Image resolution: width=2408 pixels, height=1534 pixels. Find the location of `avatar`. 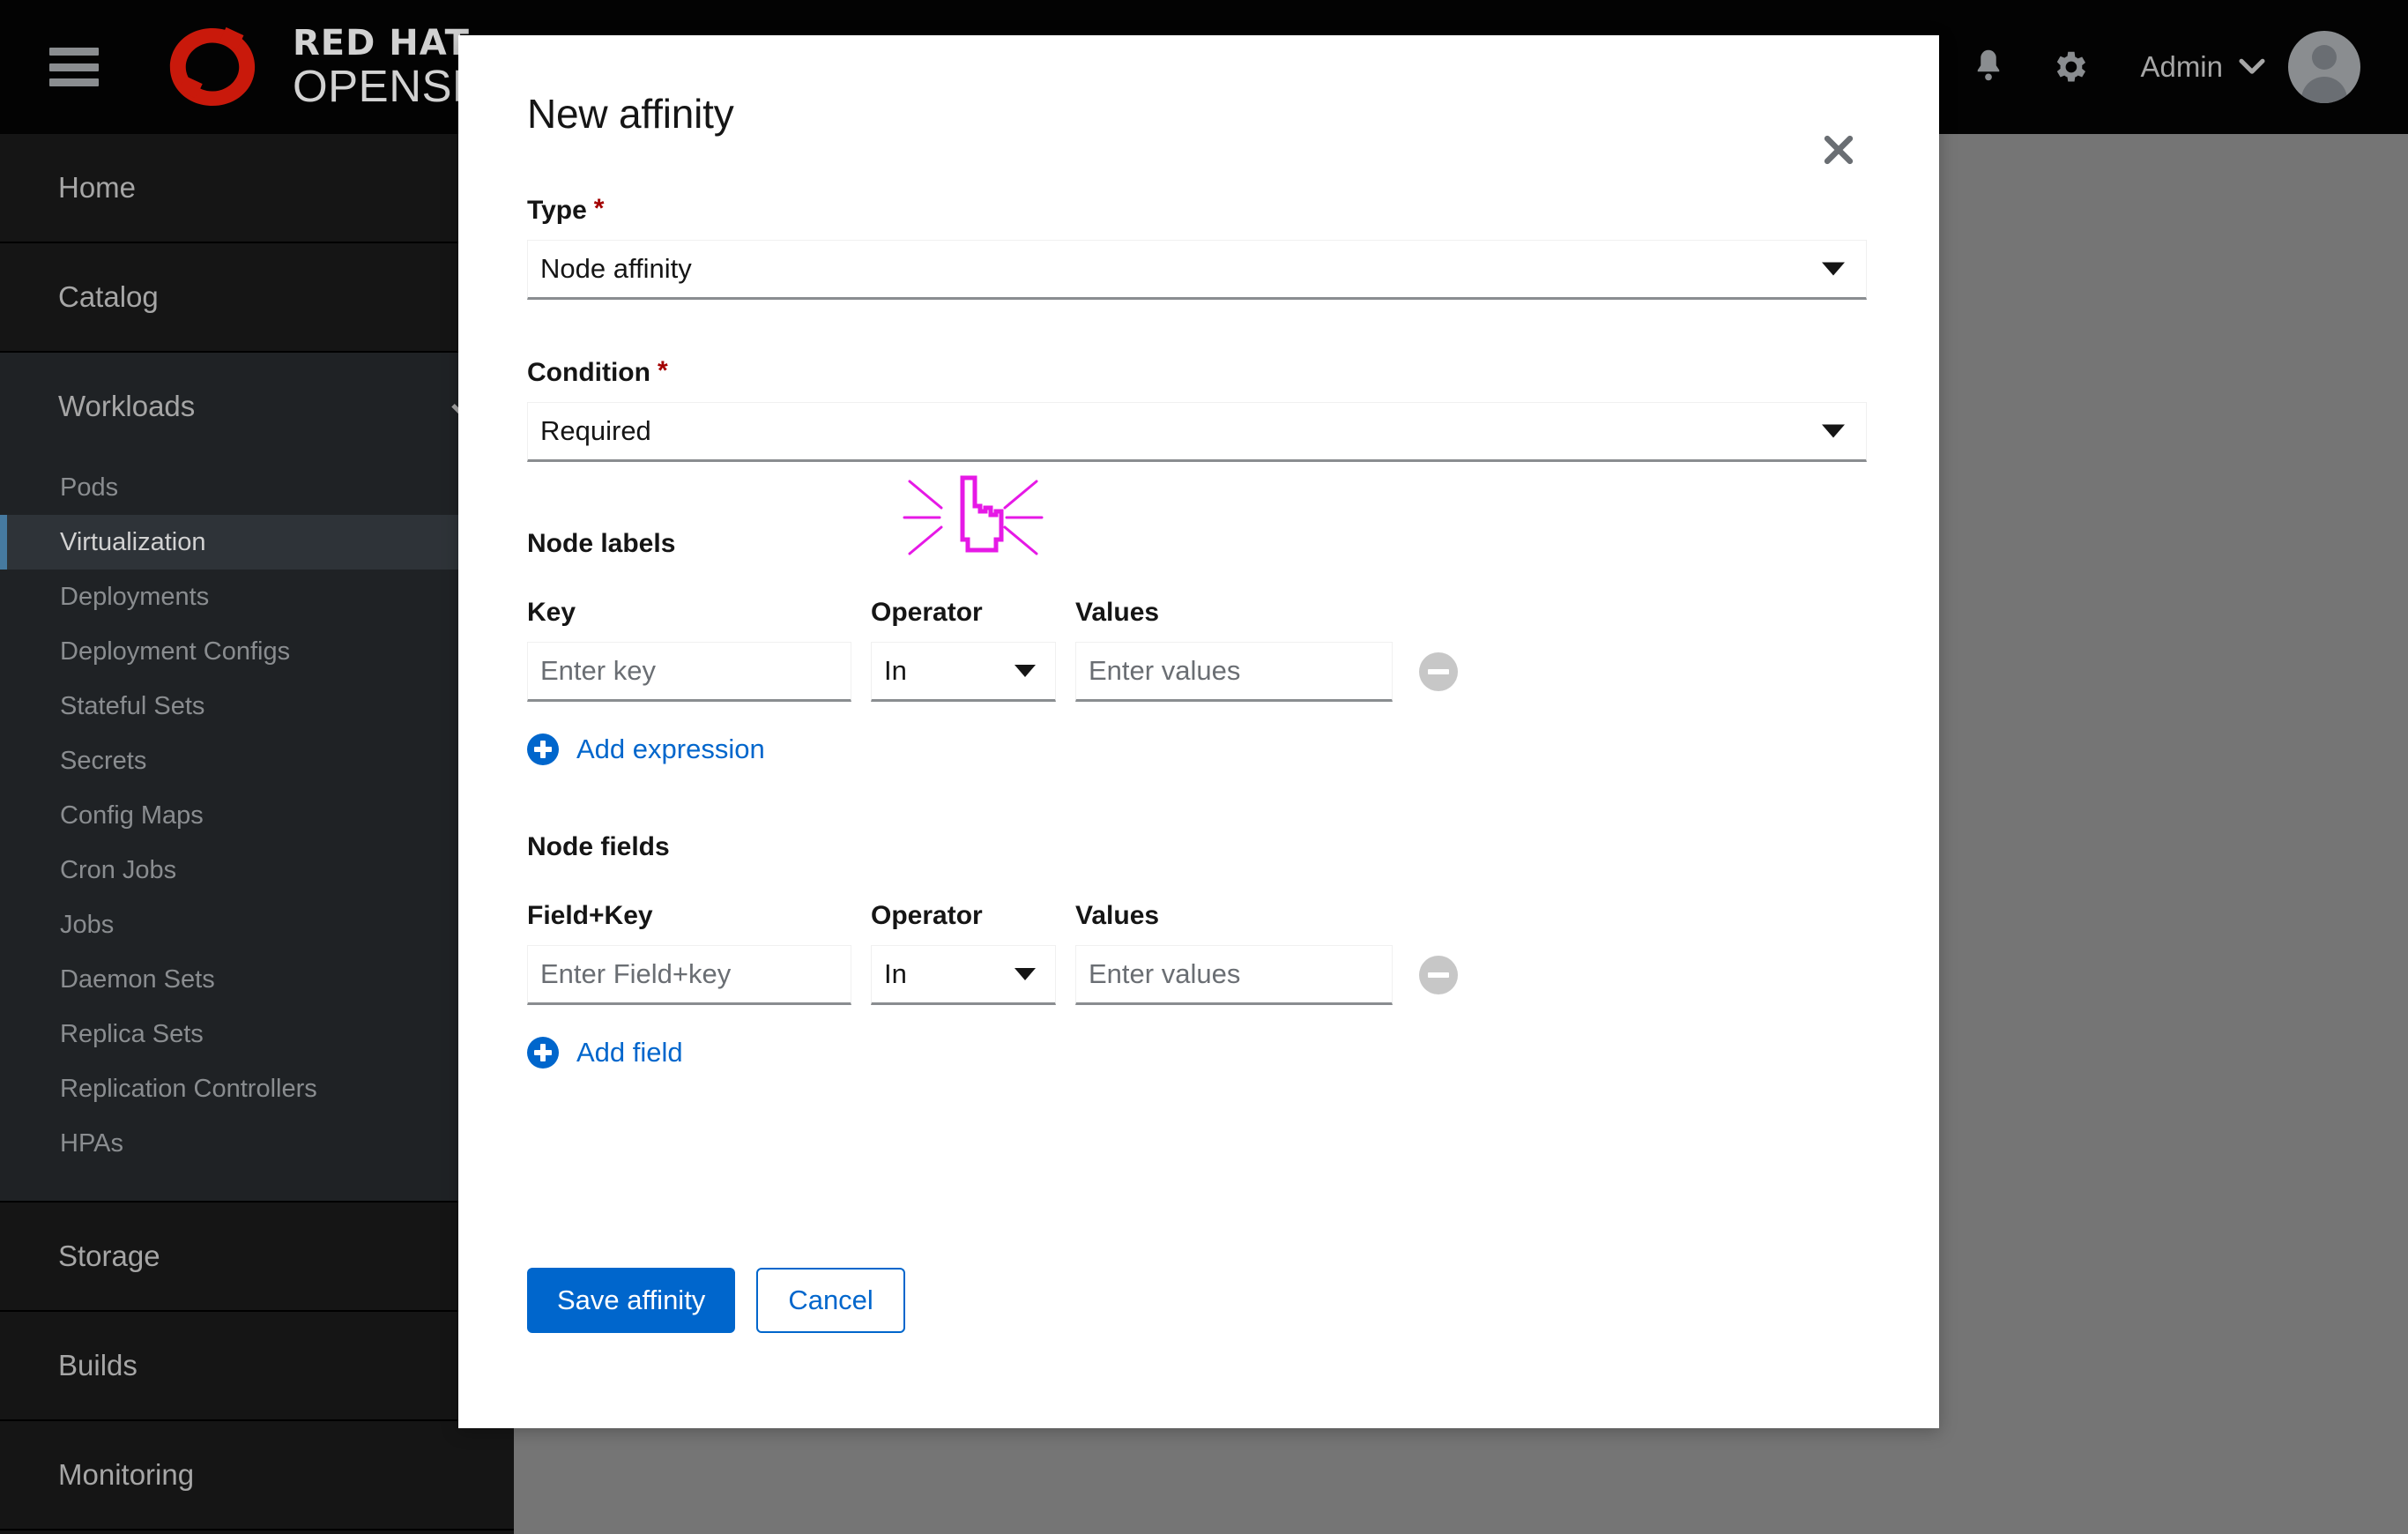

avatar is located at coordinates (2324, 67).